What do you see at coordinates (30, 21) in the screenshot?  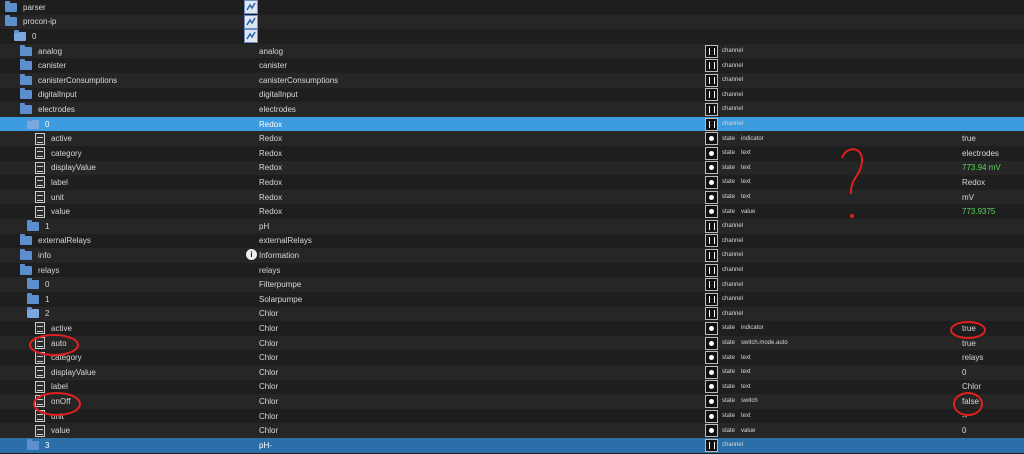 I see `tree-node: procon-ip` at bounding box center [30, 21].